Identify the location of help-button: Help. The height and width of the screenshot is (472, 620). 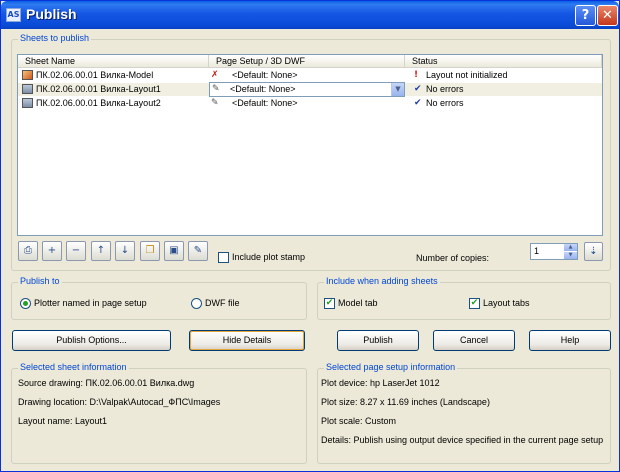
(570, 340).